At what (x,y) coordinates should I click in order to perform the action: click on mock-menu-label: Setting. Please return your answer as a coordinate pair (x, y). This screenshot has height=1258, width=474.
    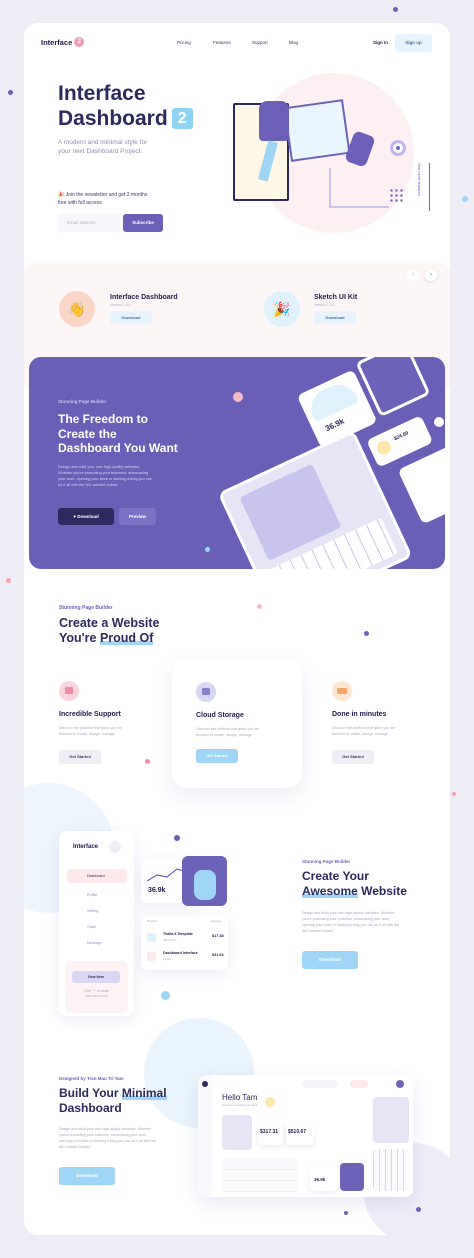
    Looking at the image, I should click on (93, 911).